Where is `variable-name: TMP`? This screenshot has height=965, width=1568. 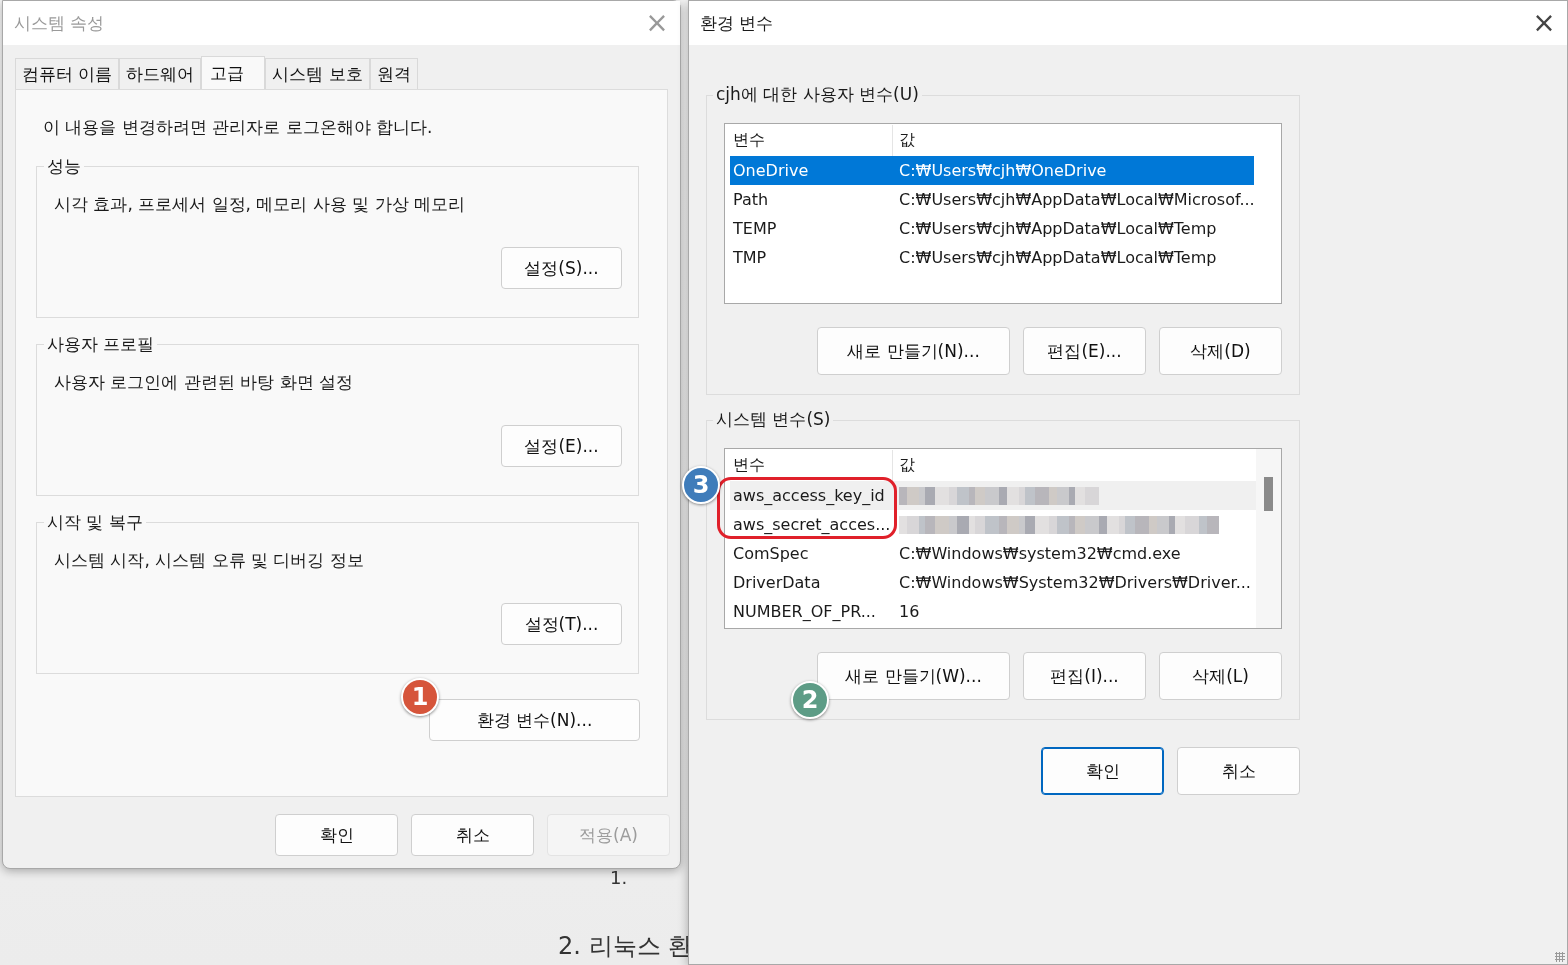 variable-name: TMP is located at coordinates (750, 257).